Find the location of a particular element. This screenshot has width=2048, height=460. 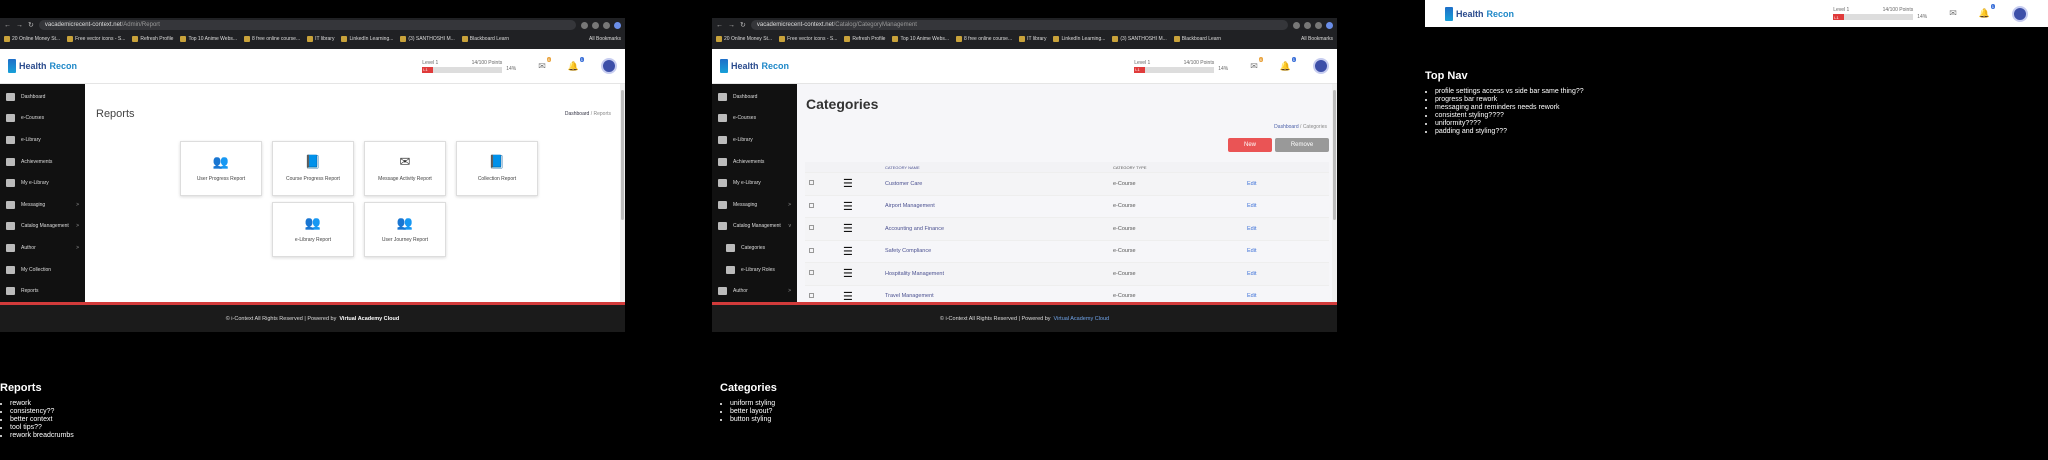

remove-button: Remove is located at coordinates (1302, 145).